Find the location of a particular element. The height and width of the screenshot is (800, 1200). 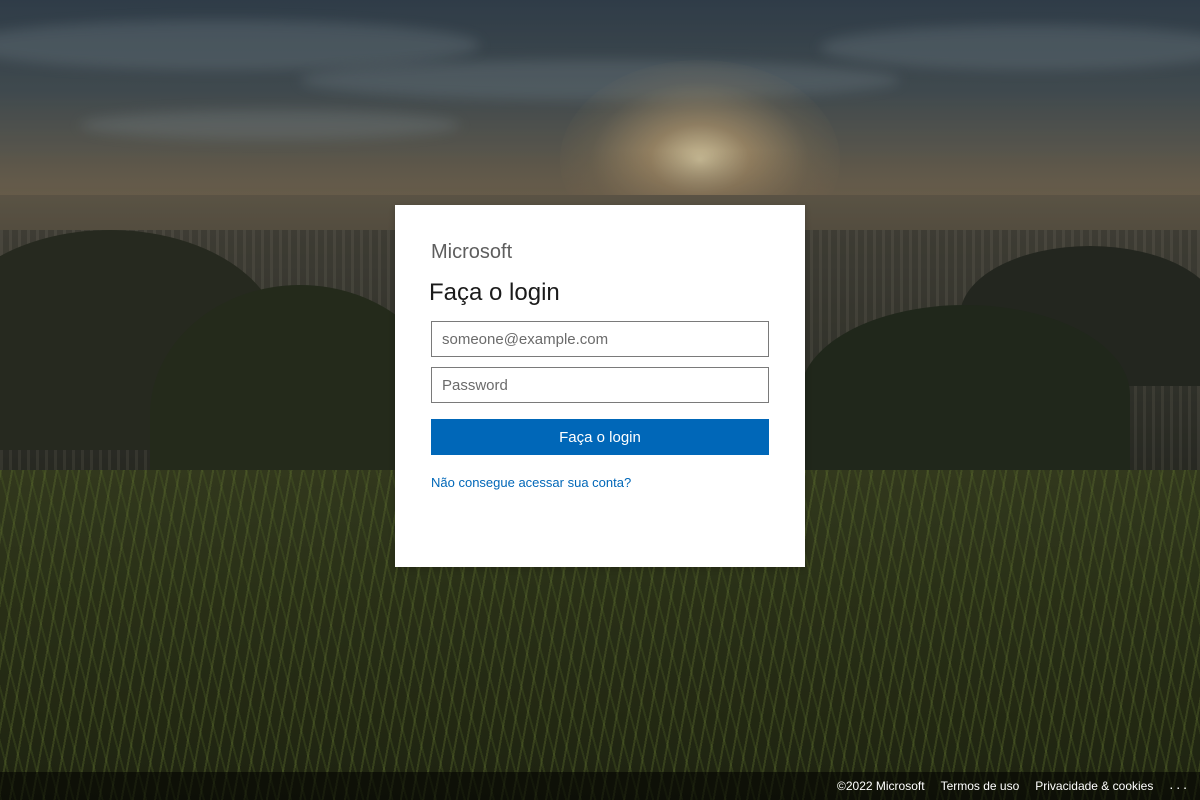

terms-of-use-link: Termos de uso is located at coordinates (980, 786).